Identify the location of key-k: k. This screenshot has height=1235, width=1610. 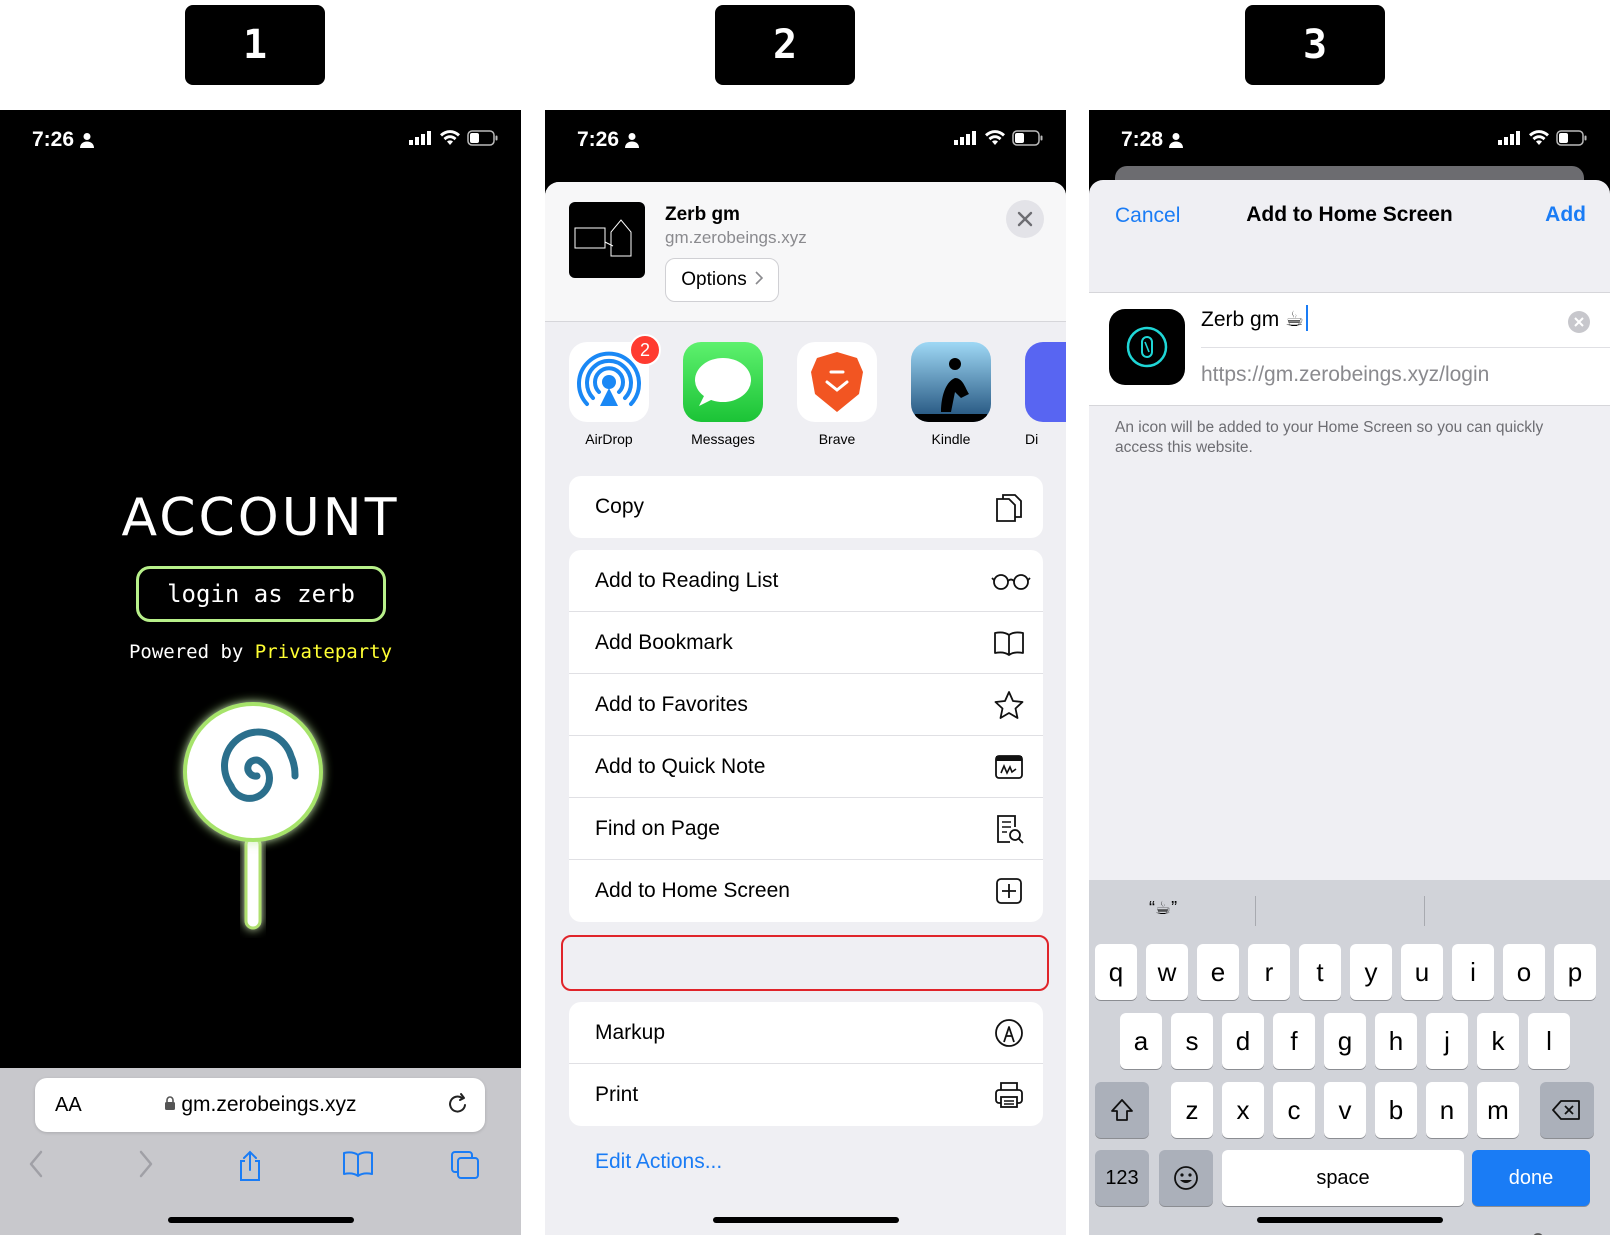
(1498, 1041).